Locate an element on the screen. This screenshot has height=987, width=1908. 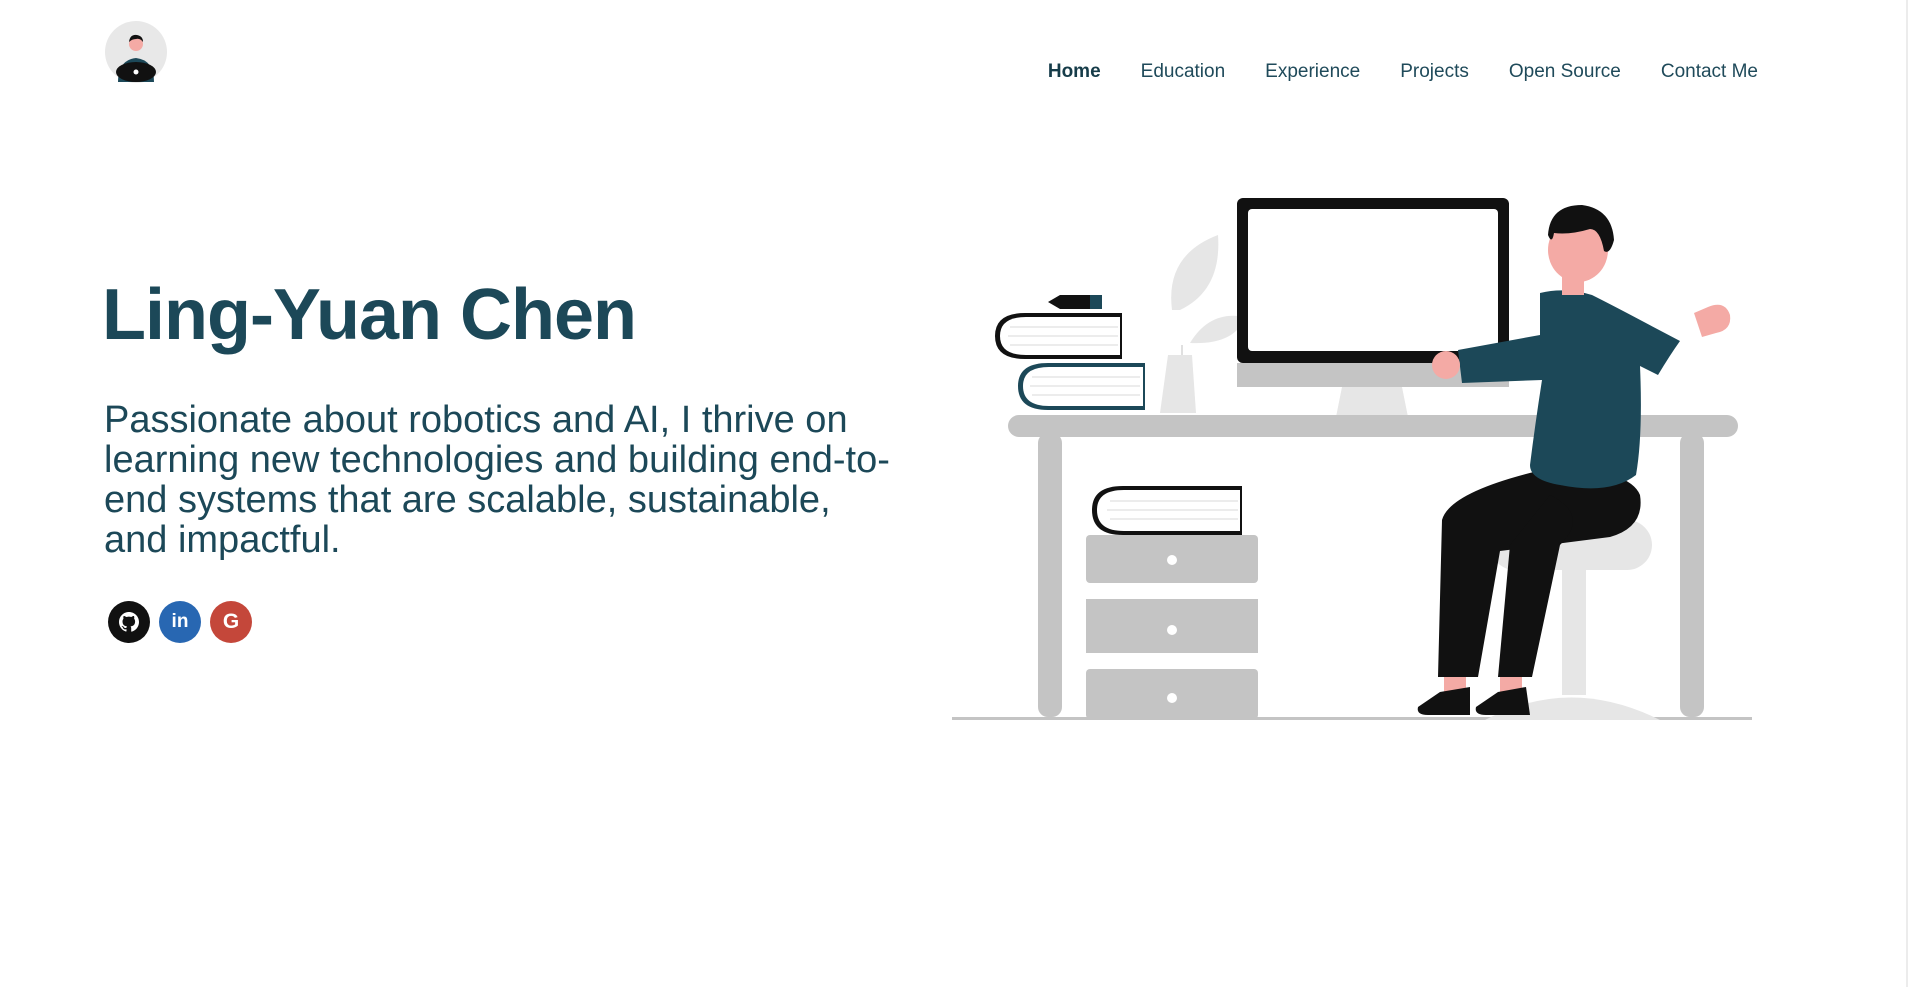
nav-open-source: Open Source is located at coordinates (1565, 72).